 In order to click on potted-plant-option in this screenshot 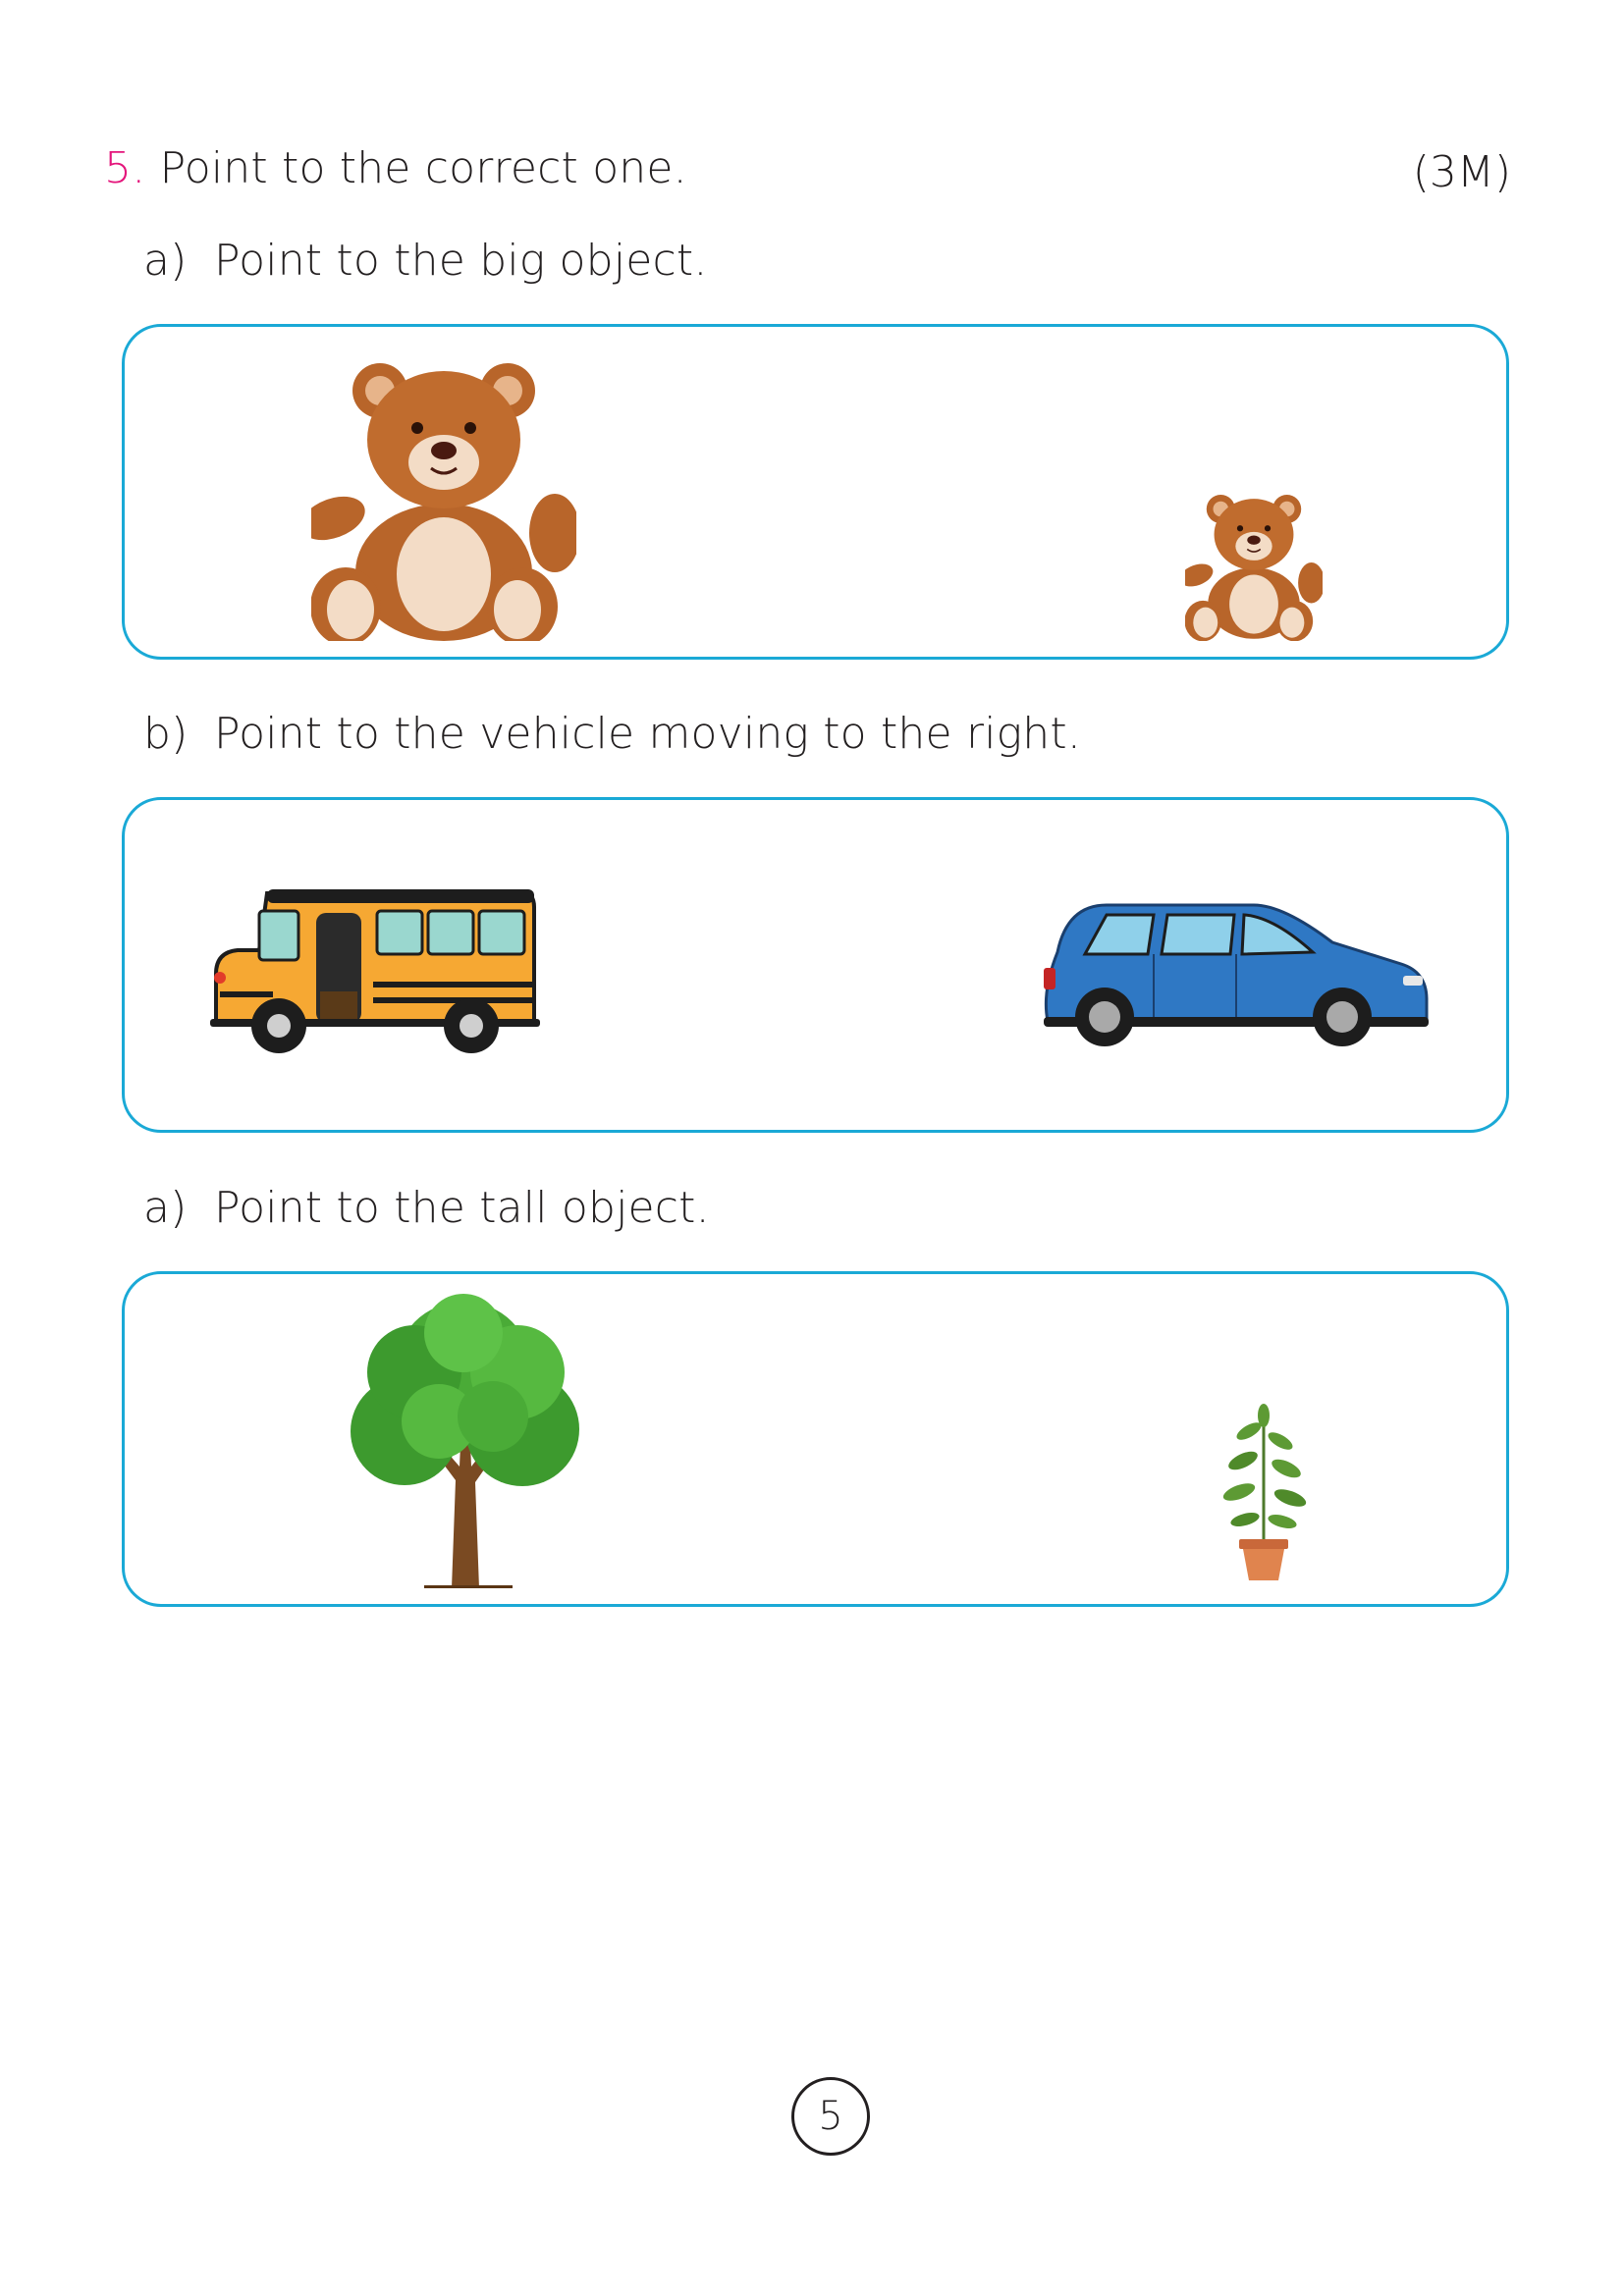, I will do `click(1264, 1492)`.